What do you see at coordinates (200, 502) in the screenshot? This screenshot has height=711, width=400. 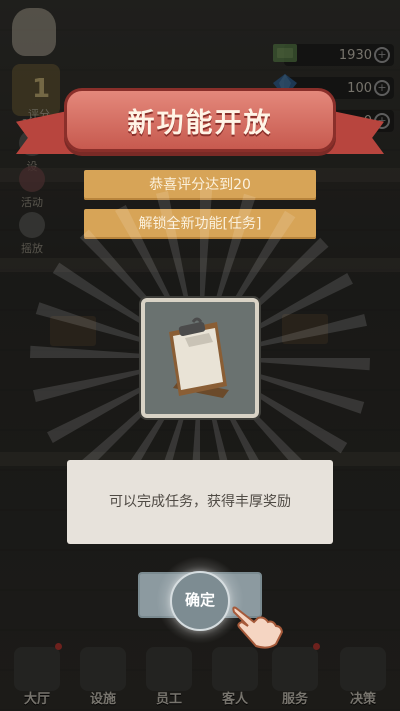 I see `popup-message: 可以完成任务，获得丰厚奖励` at bounding box center [200, 502].